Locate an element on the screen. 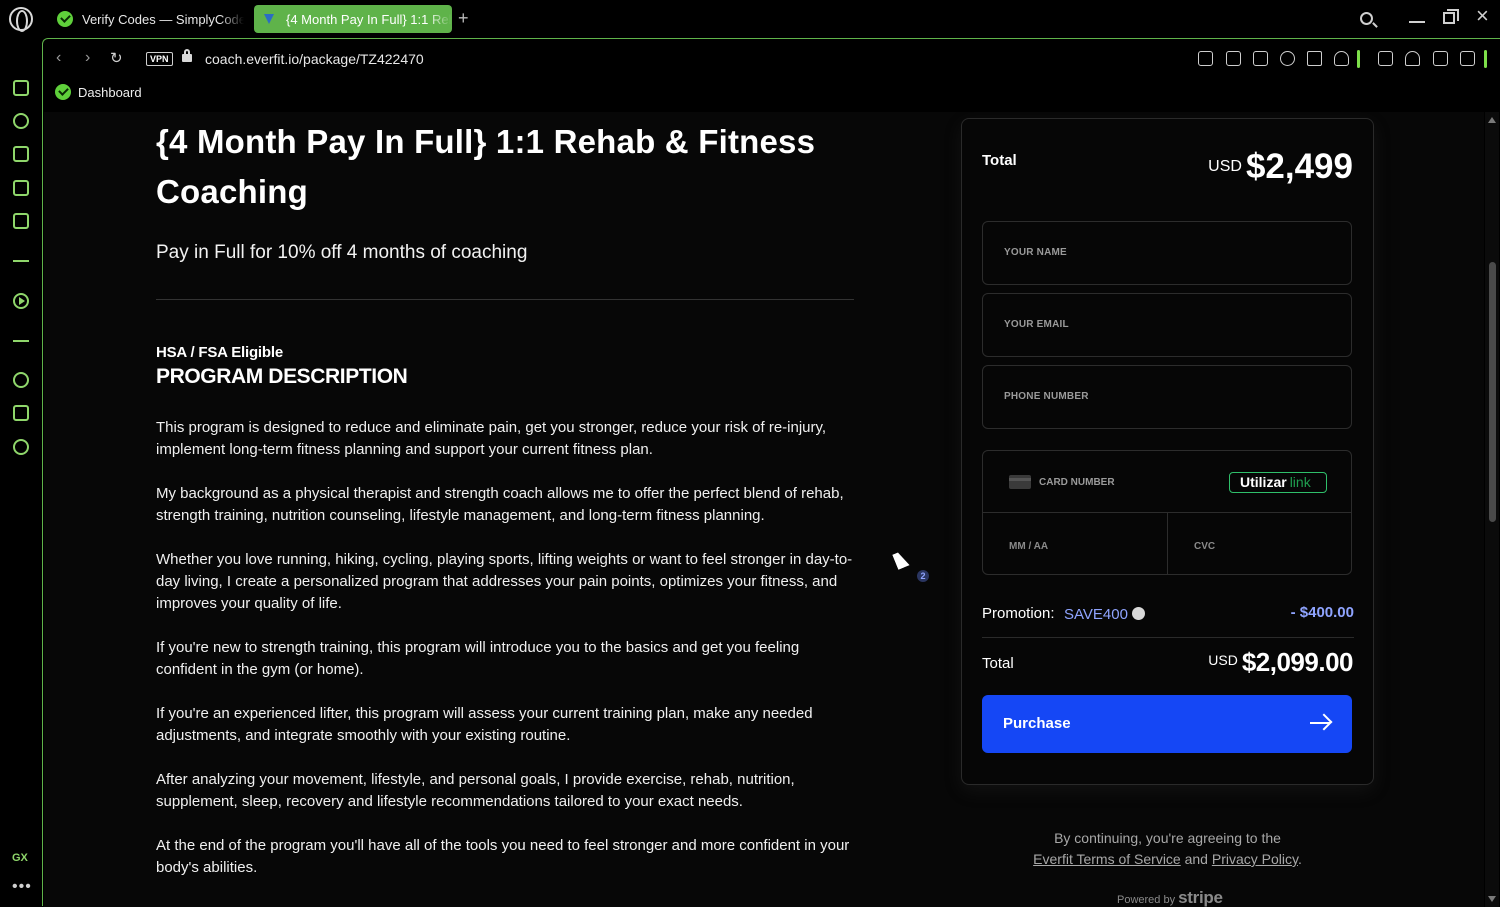 Image resolution: width=1500 pixels, height=907 pixels. total-label: Total is located at coordinates (999, 160).